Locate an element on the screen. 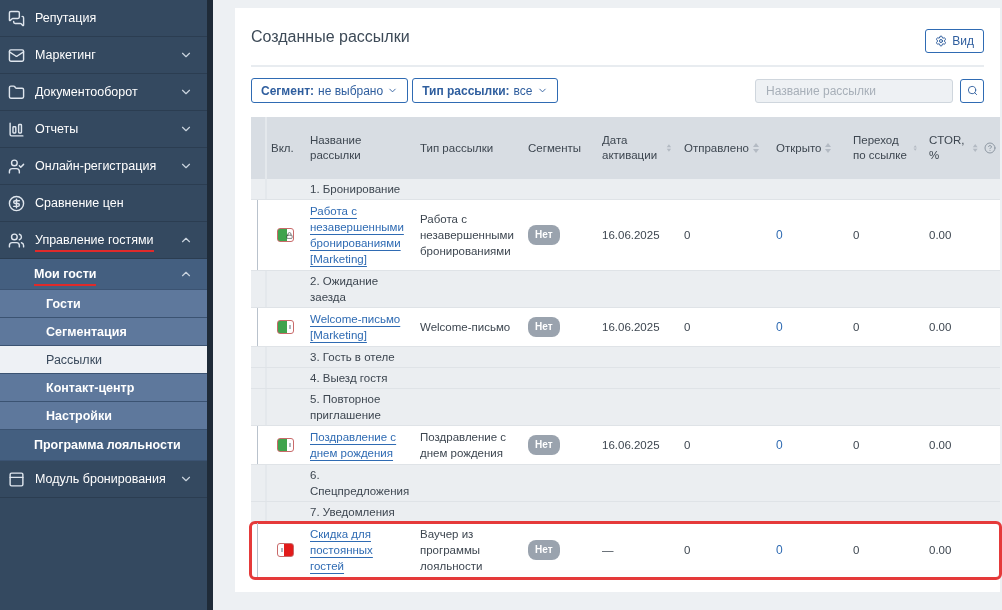 The width and height of the screenshot is (1002, 610). search-button is located at coordinates (972, 90).